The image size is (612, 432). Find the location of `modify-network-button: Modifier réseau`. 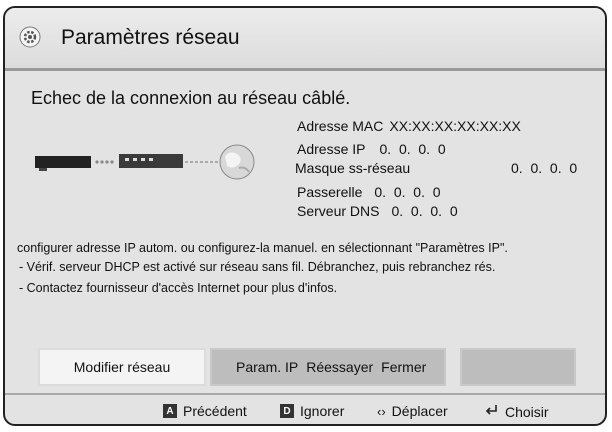

modify-network-button: Modifier réseau is located at coordinates (122, 367).